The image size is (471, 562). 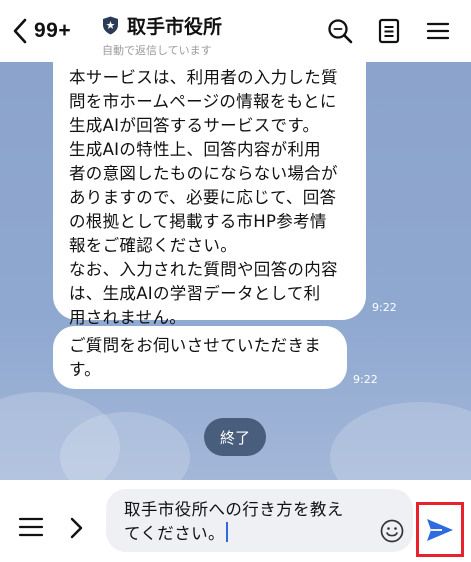 What do you see at coordinates (195, 345) in the screenshot?
I see `message-line: ご質問をお伺いさせていただきま` at bounding box center [195, 345].